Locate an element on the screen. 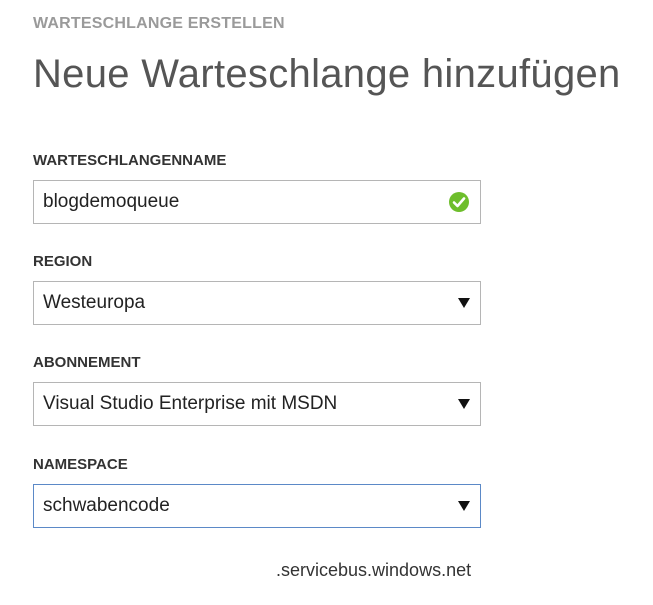 The image size is (653, 605). region-selected-value: Westeuropa is located at coordinates (94, 302).